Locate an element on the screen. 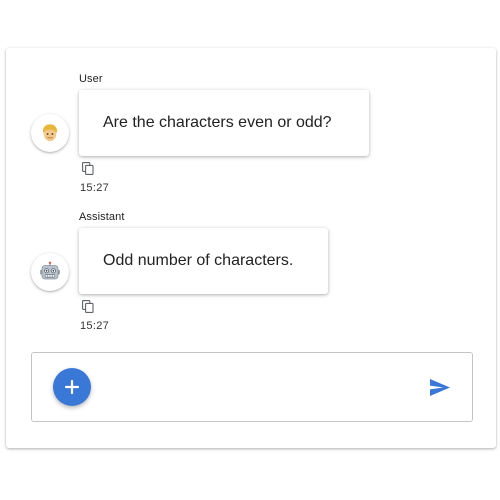 Image resolution: width=500 pixels, height=500 pixels. robot-emoji-icon is located at coordinates (50, 270).